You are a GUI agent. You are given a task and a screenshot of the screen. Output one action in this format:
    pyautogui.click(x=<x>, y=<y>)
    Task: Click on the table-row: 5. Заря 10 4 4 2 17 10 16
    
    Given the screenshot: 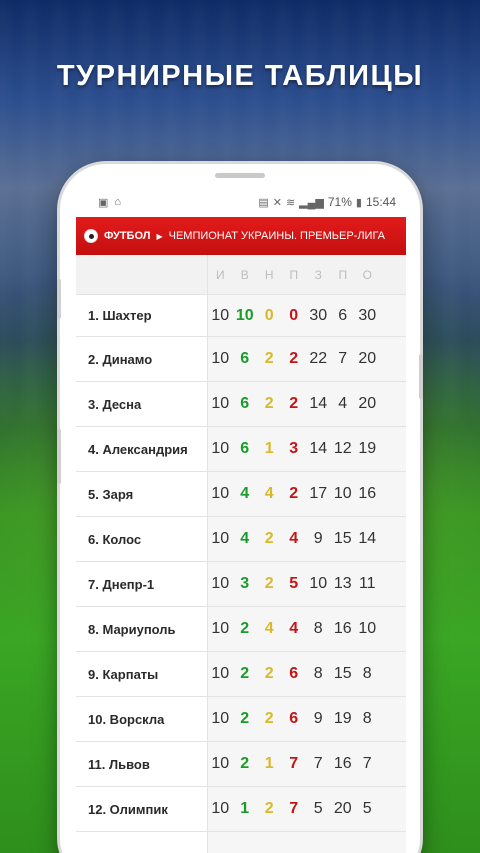 What is the action you would take?
    pyautogui.click(x=241, y=494)
    